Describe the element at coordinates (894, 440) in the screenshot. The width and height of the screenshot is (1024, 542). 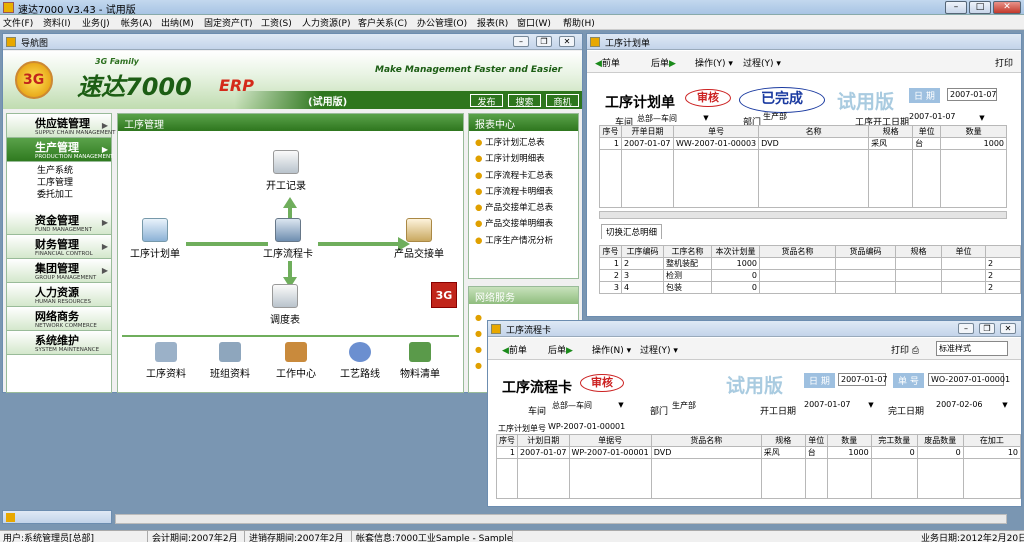
I see `column-header: 完工数量` at that location.